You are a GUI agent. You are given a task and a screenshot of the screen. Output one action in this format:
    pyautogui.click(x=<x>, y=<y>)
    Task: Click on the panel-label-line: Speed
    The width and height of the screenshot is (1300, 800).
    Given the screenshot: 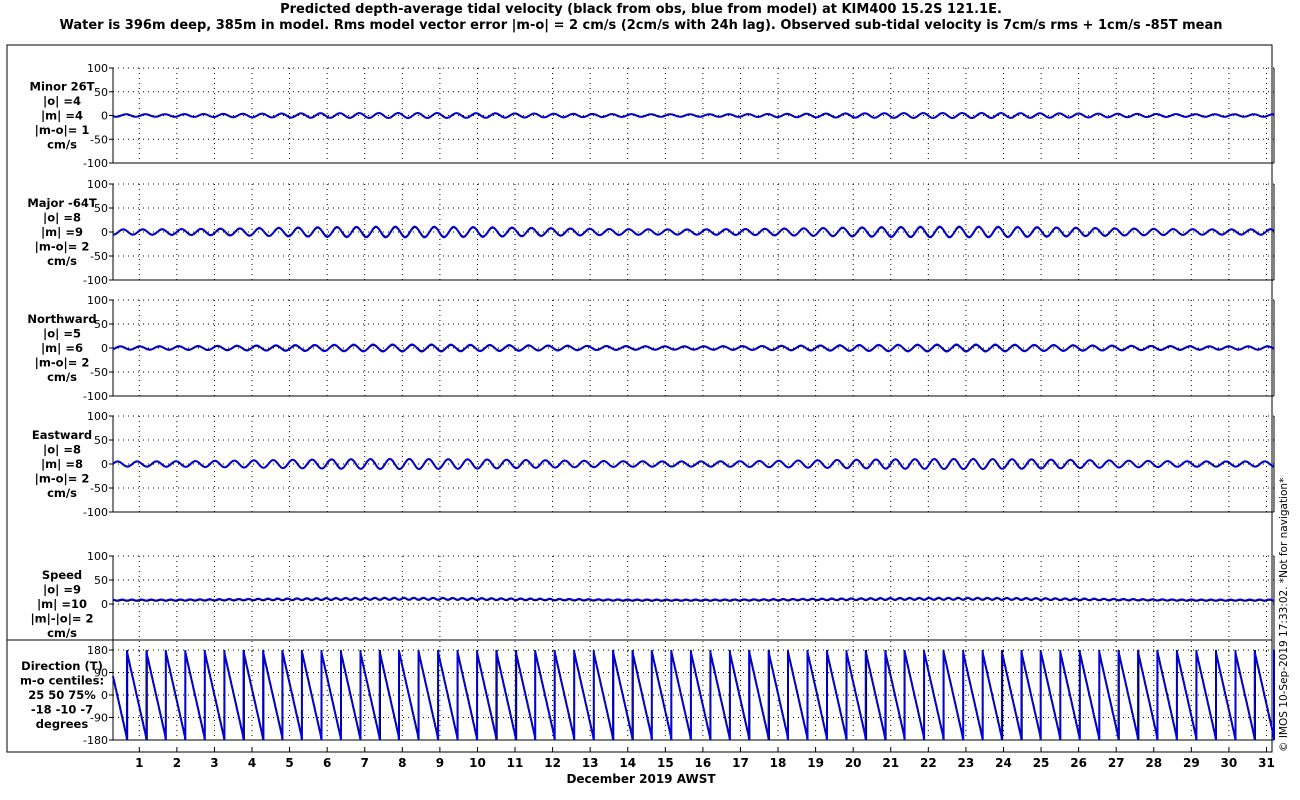 What is the action you would take?
    pyautogui.click(x=62, y=575)
    